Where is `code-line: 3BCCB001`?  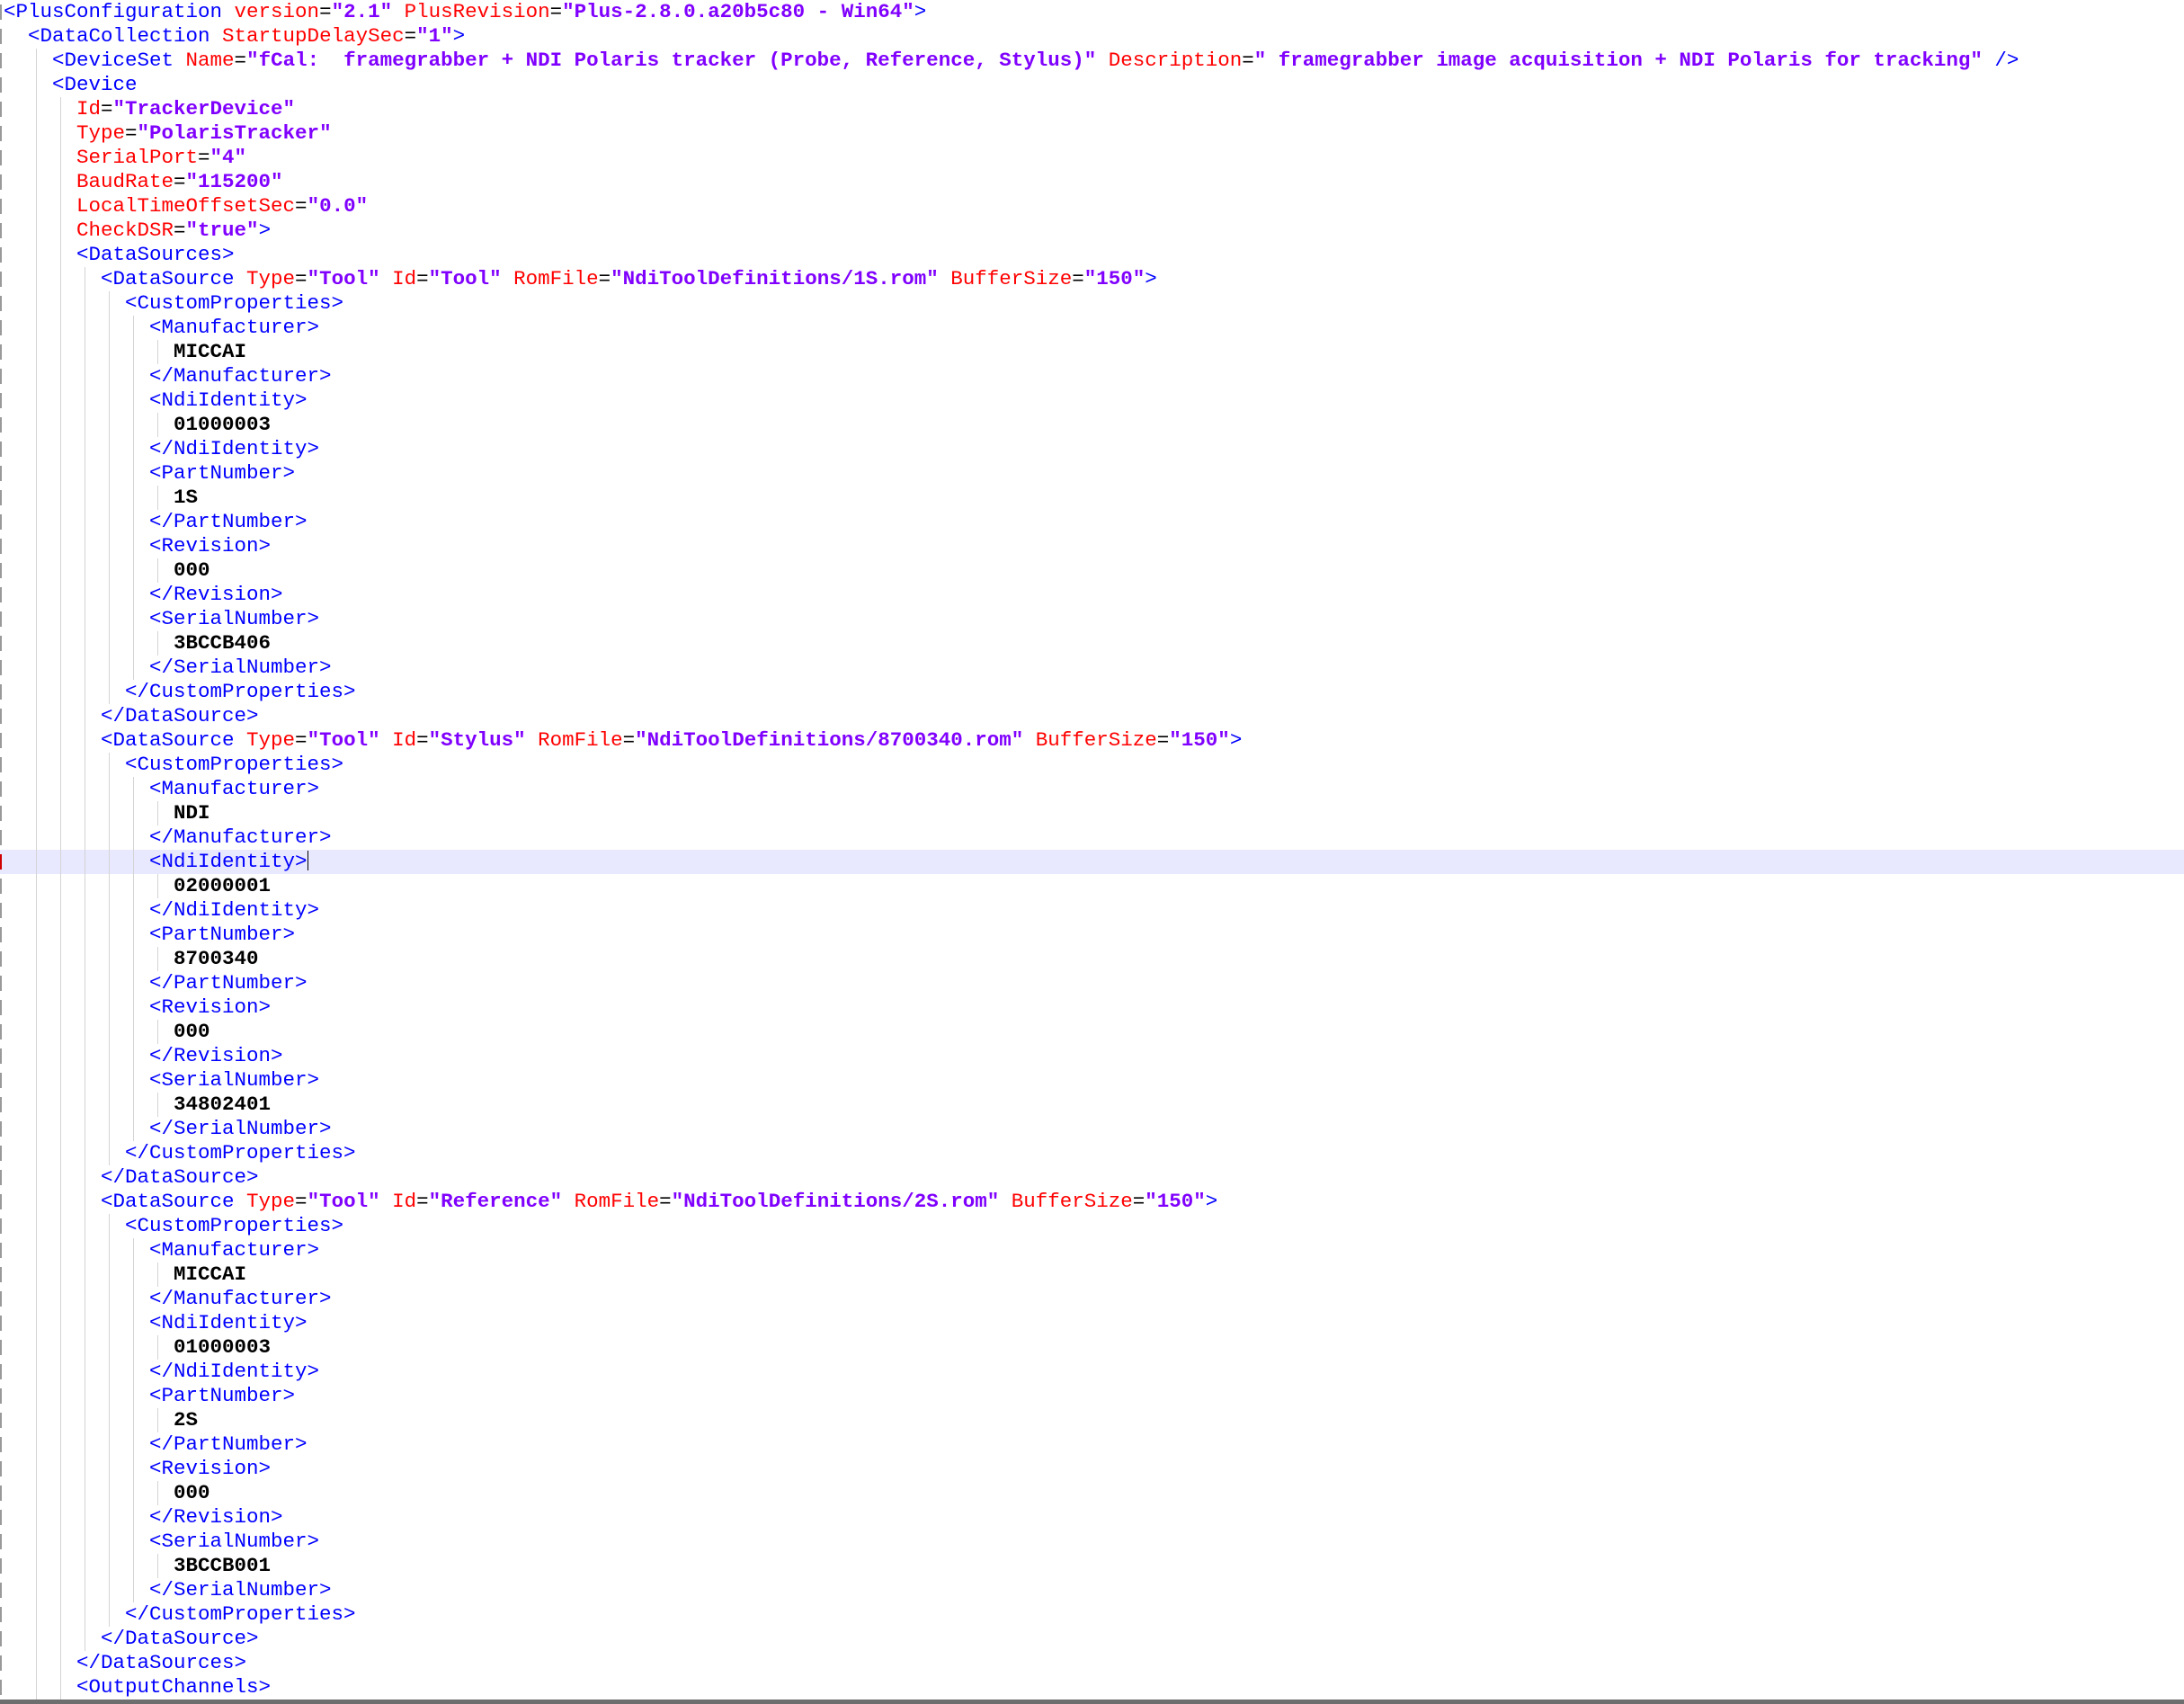
code-line: 3BCCB001 is located at coordinates (1092, 1566).